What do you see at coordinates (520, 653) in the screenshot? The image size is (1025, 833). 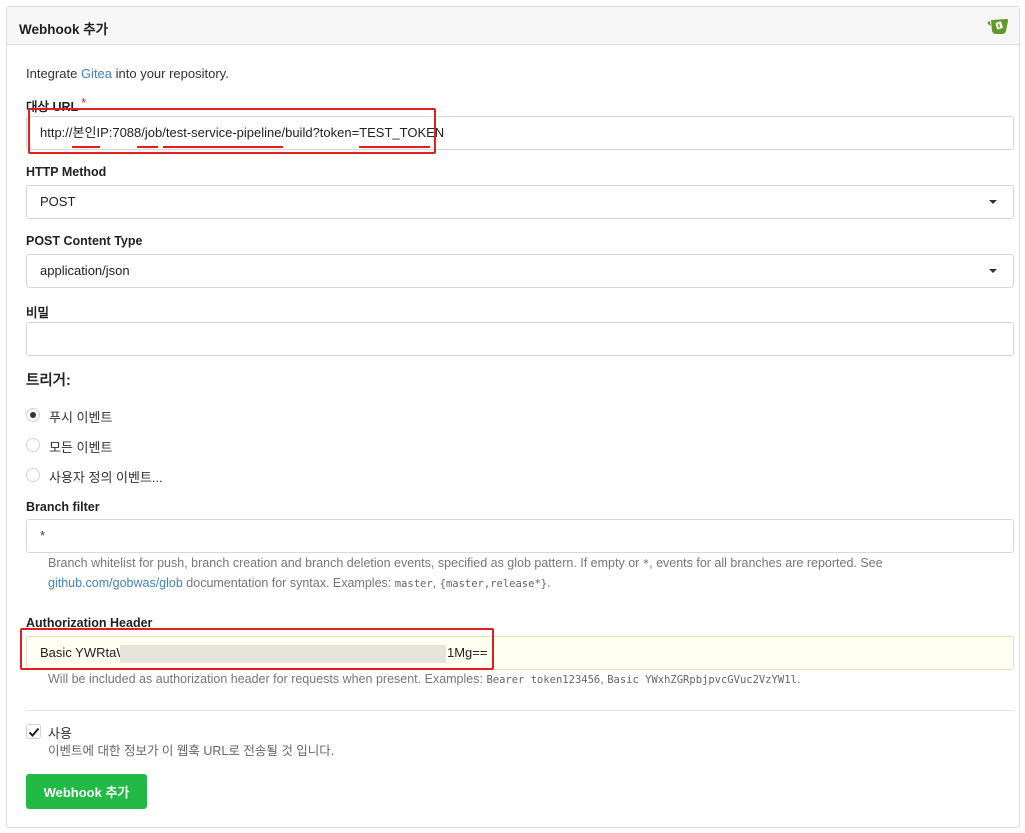 I see `auth-header-input: Basic YWRtaW 1Mg==` at bounding box center [520, 653].